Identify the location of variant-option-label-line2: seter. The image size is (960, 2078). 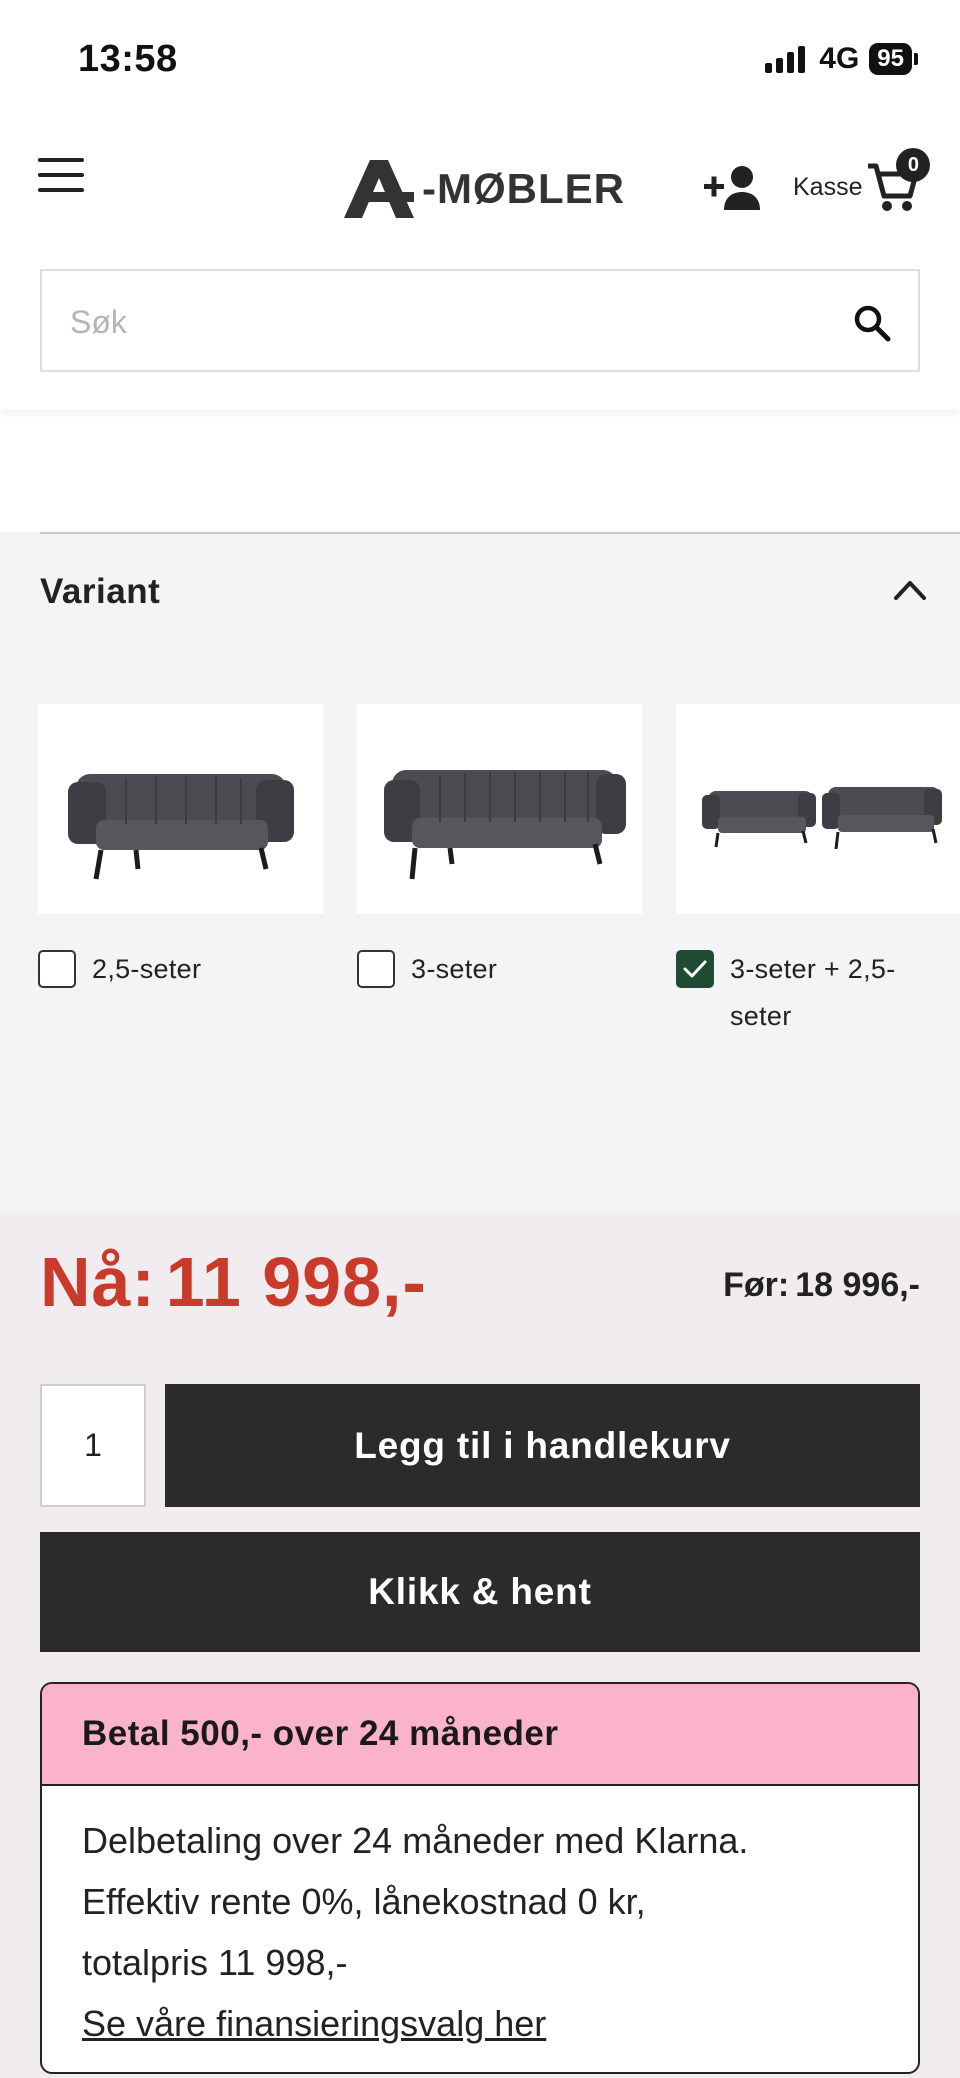
(761, 1016).